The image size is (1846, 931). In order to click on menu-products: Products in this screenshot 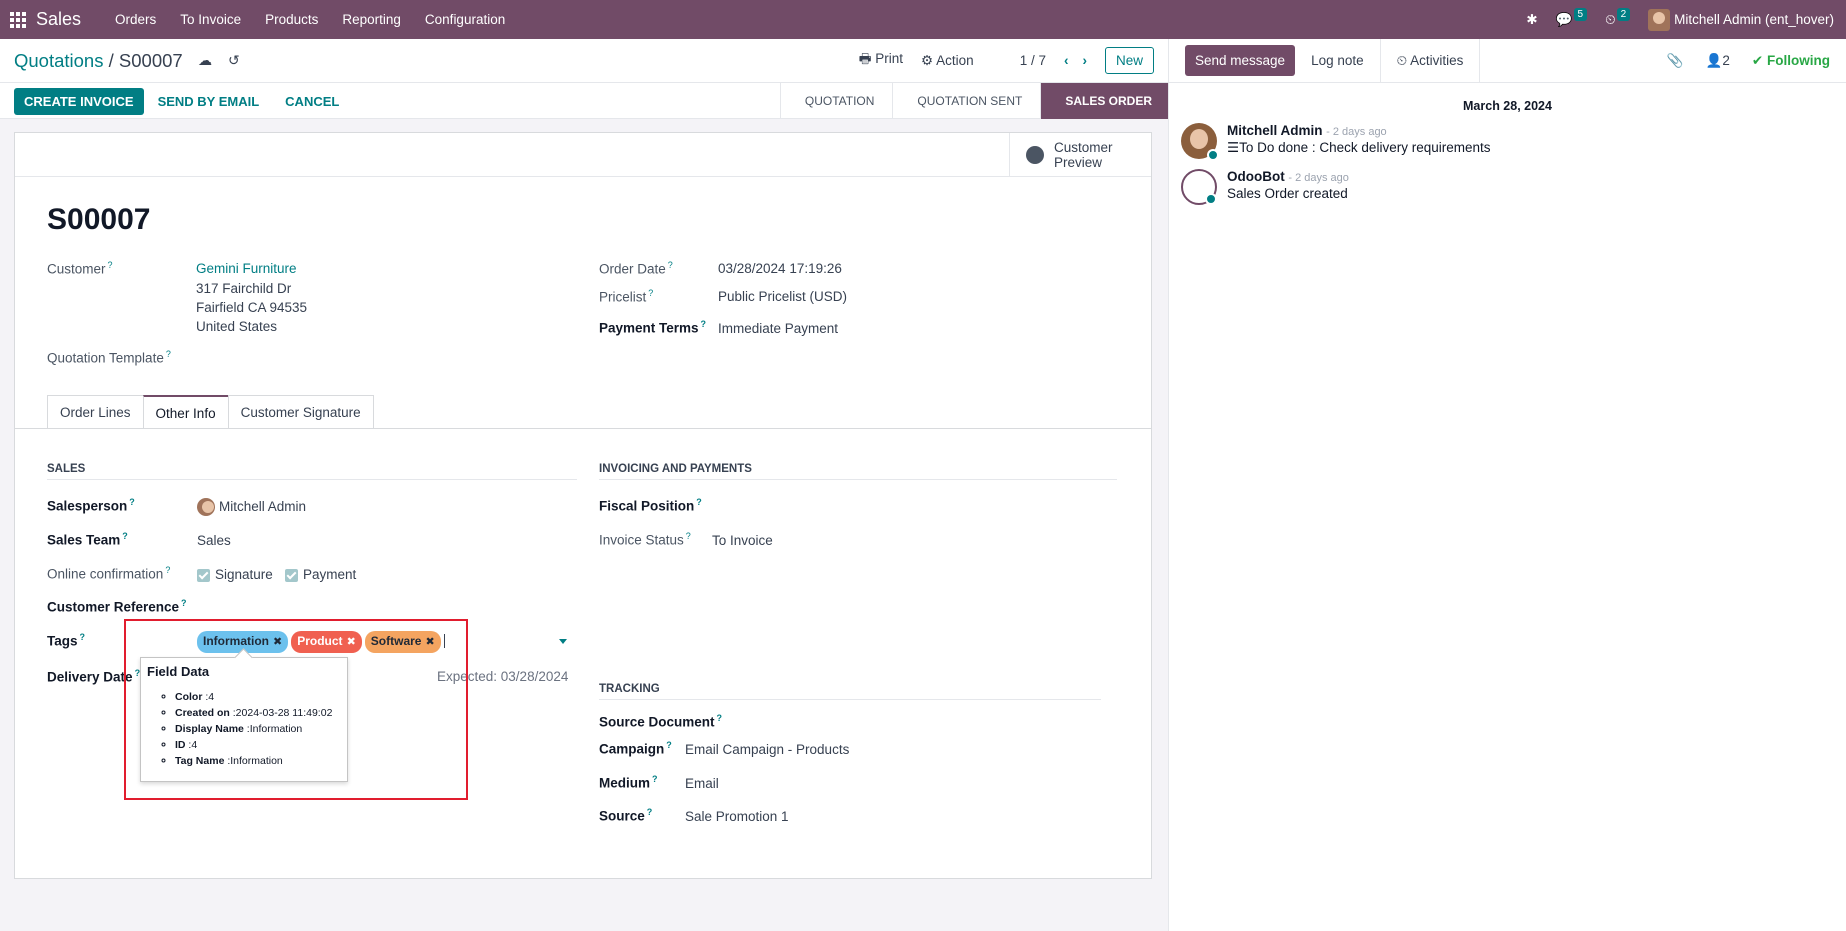, I will do `click(291, 19)`.